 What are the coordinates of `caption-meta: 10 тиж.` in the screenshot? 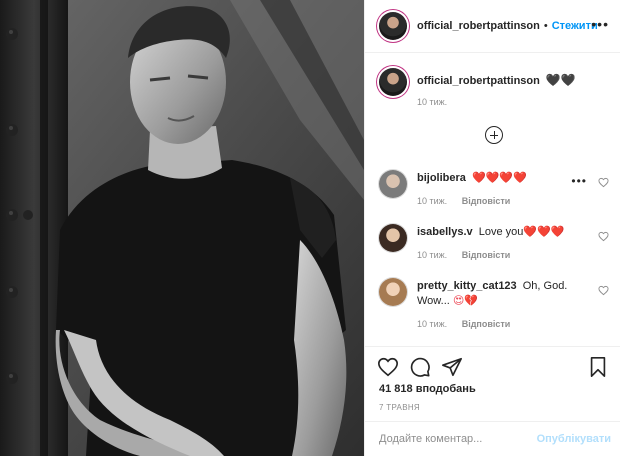 It's located at (501, 102).